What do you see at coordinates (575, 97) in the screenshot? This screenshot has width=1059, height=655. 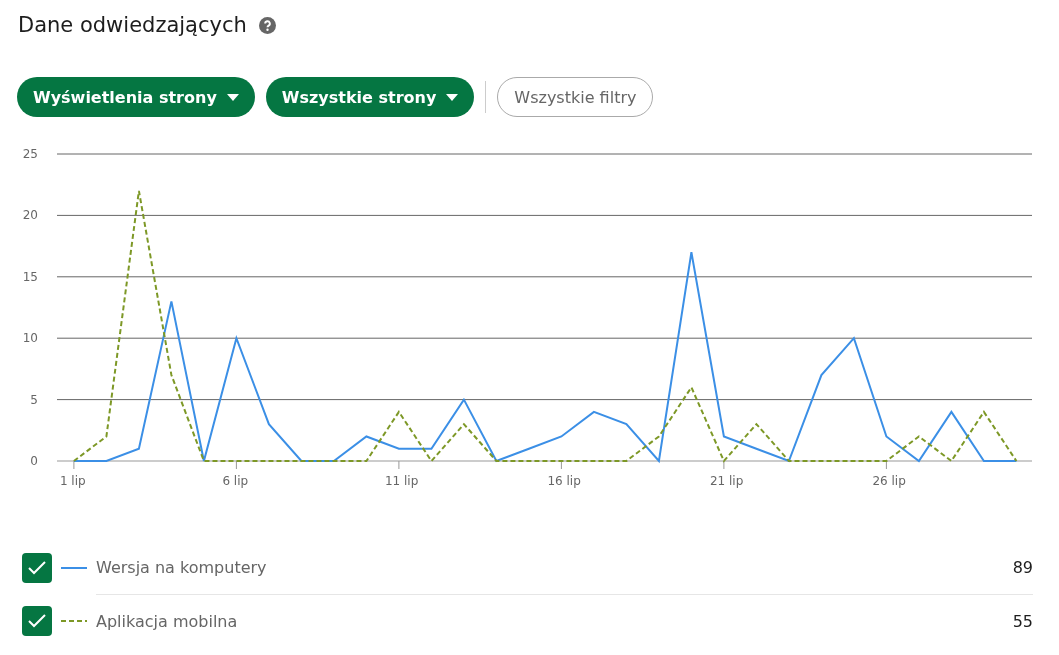 I see `filter-button: Wszystkie filtry` at bounding box center [575, 97].